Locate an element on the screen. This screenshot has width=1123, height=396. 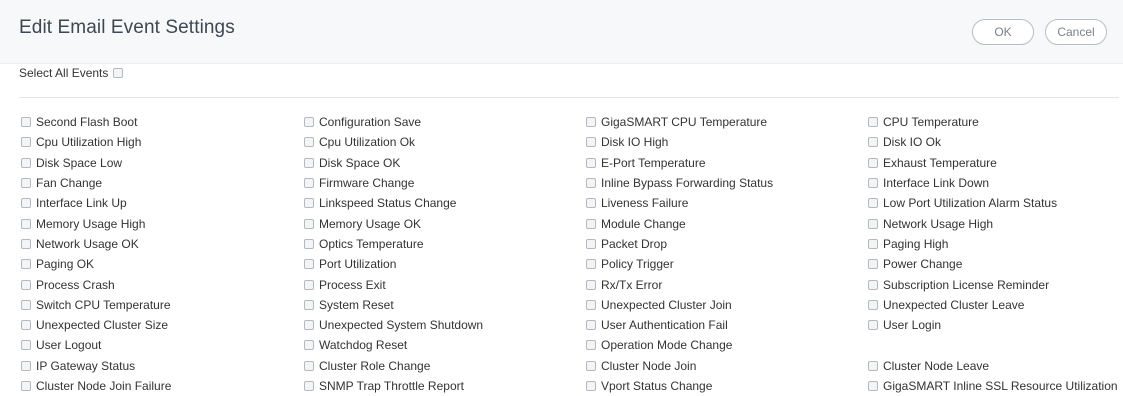
event-item: Network Usage OK is located at coordinates (162, 244).